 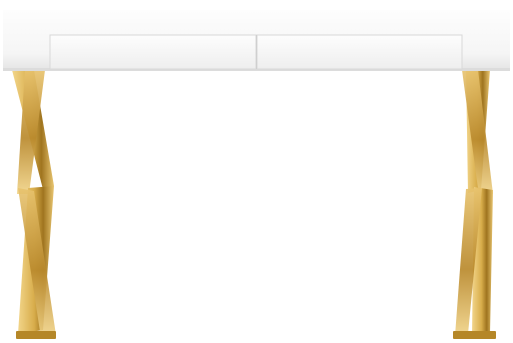 I want to click on right-leg, so click(x=474, y=204).